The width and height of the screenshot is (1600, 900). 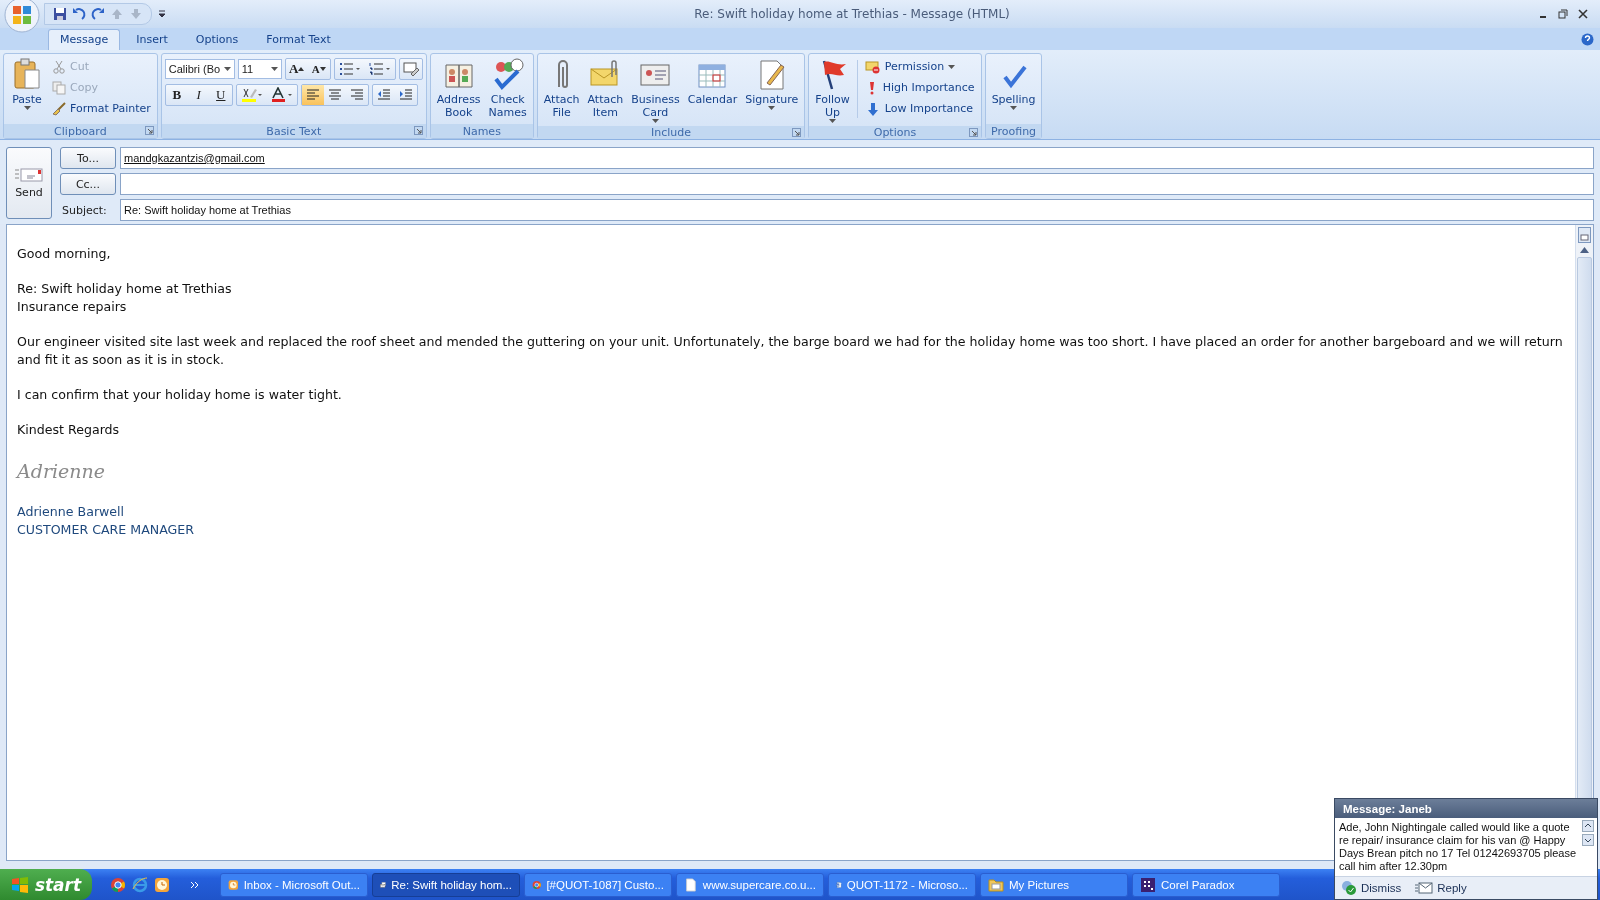 I want to click on envelope-clock-icon, so click(x=162, y=884).